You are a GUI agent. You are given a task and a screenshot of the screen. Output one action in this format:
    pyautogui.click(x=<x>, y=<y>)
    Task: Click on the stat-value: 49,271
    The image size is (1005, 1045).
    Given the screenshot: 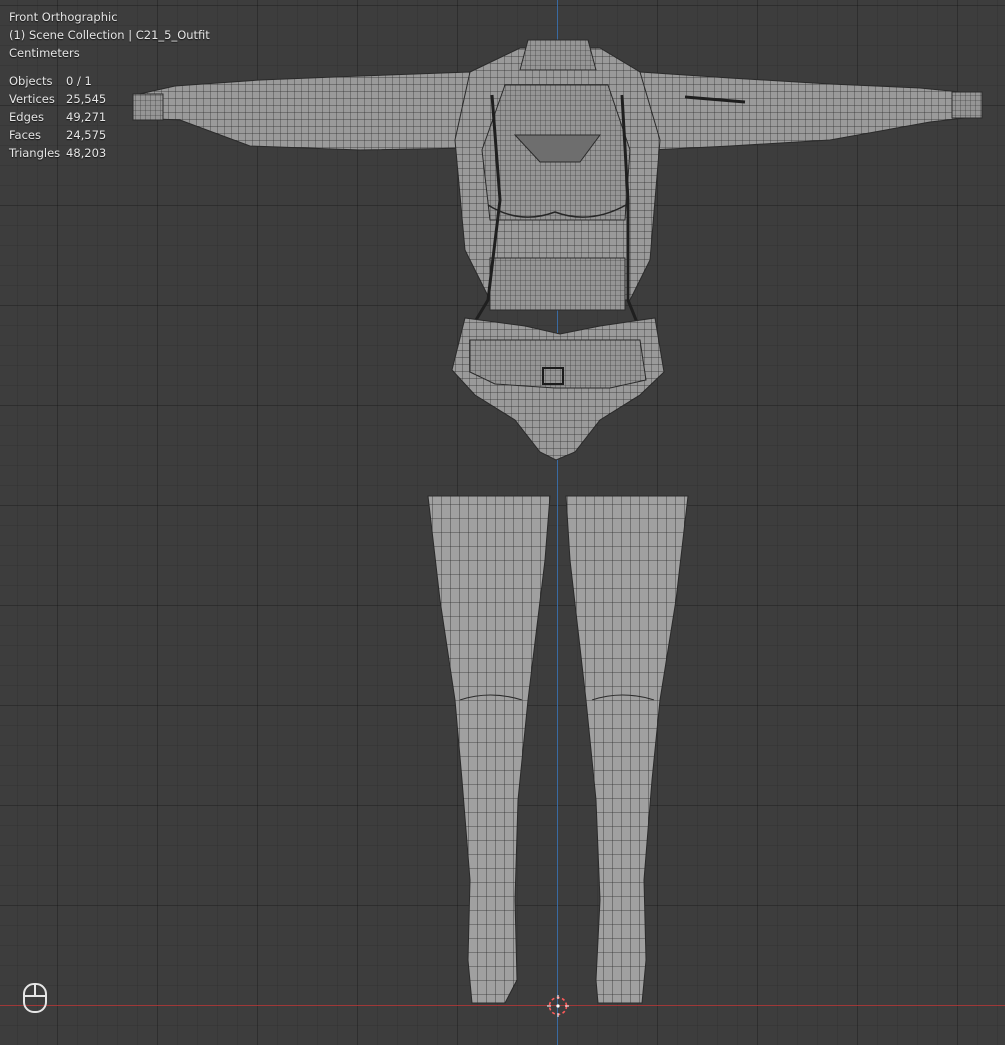 What is the action you would take?
    pyautogui.click(x=86, y=117)
    